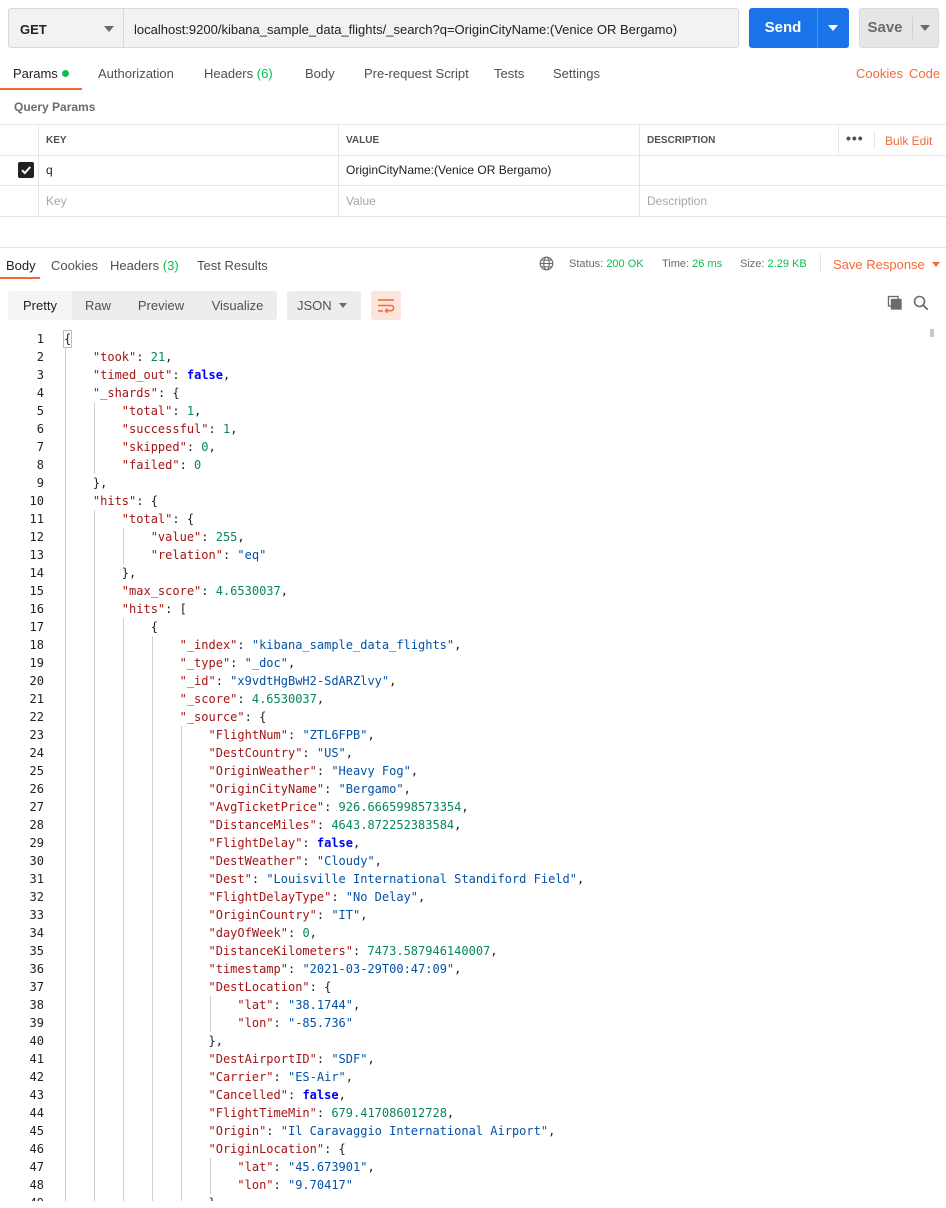 This screenshot has height=1208, width=946. Describe the element at coordinates (466, 411) in the screenshot. I see `code-line: 5 "total": 1,` at that location.